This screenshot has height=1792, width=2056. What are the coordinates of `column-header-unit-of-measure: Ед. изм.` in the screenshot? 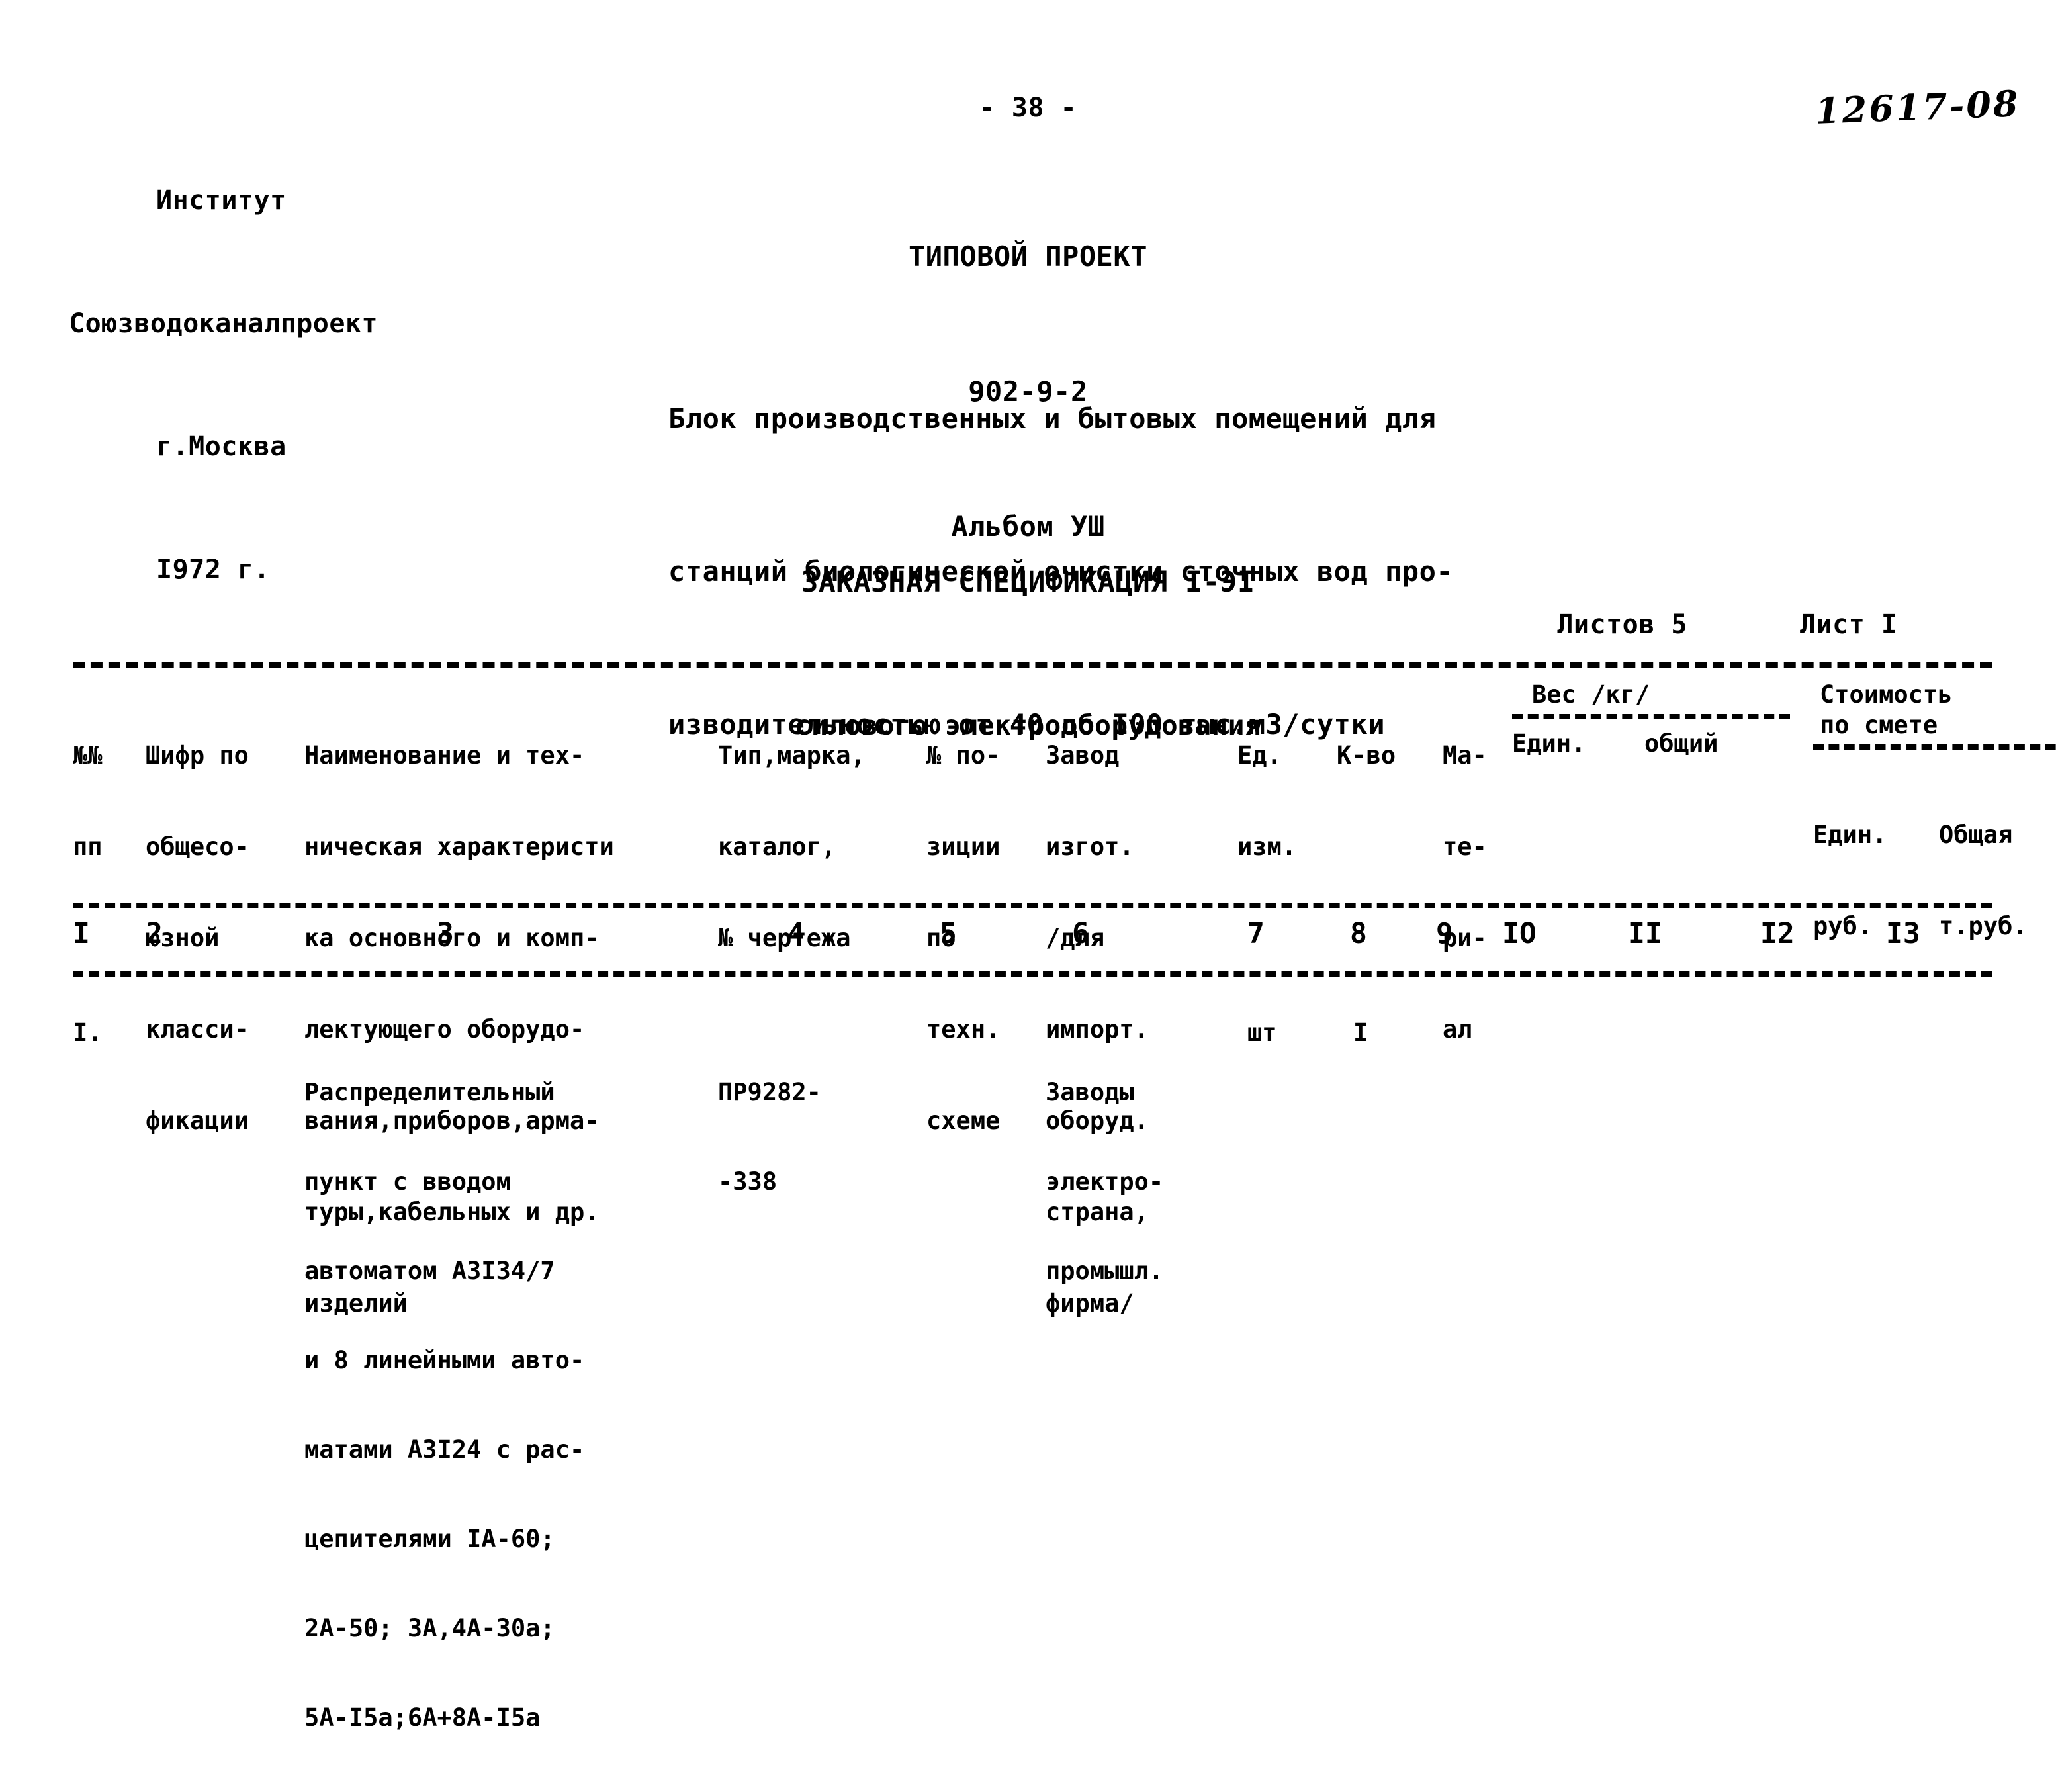 It's located at (1267, 801).